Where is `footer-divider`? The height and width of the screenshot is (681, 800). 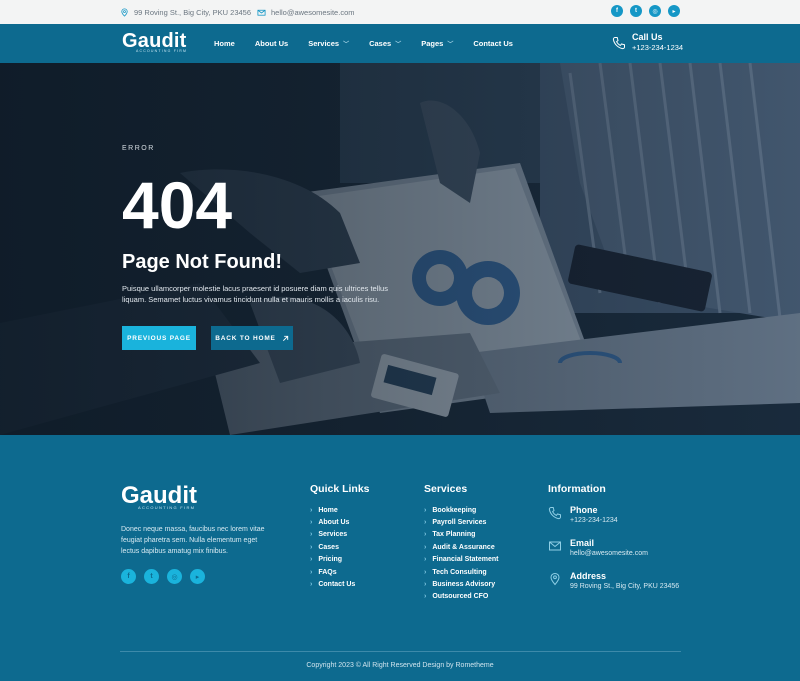 footer-divider is located at coordinates (400, 651).